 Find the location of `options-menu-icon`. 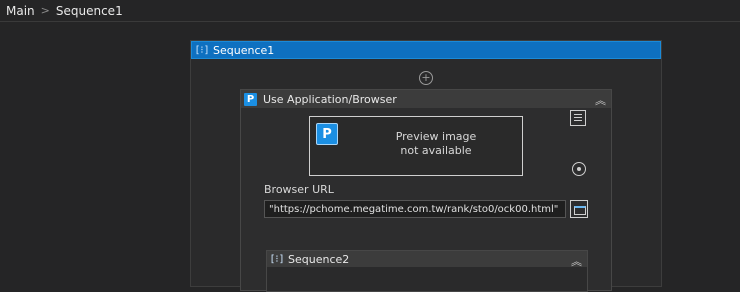

options-menu-icon is located at coordinates (578, 118).